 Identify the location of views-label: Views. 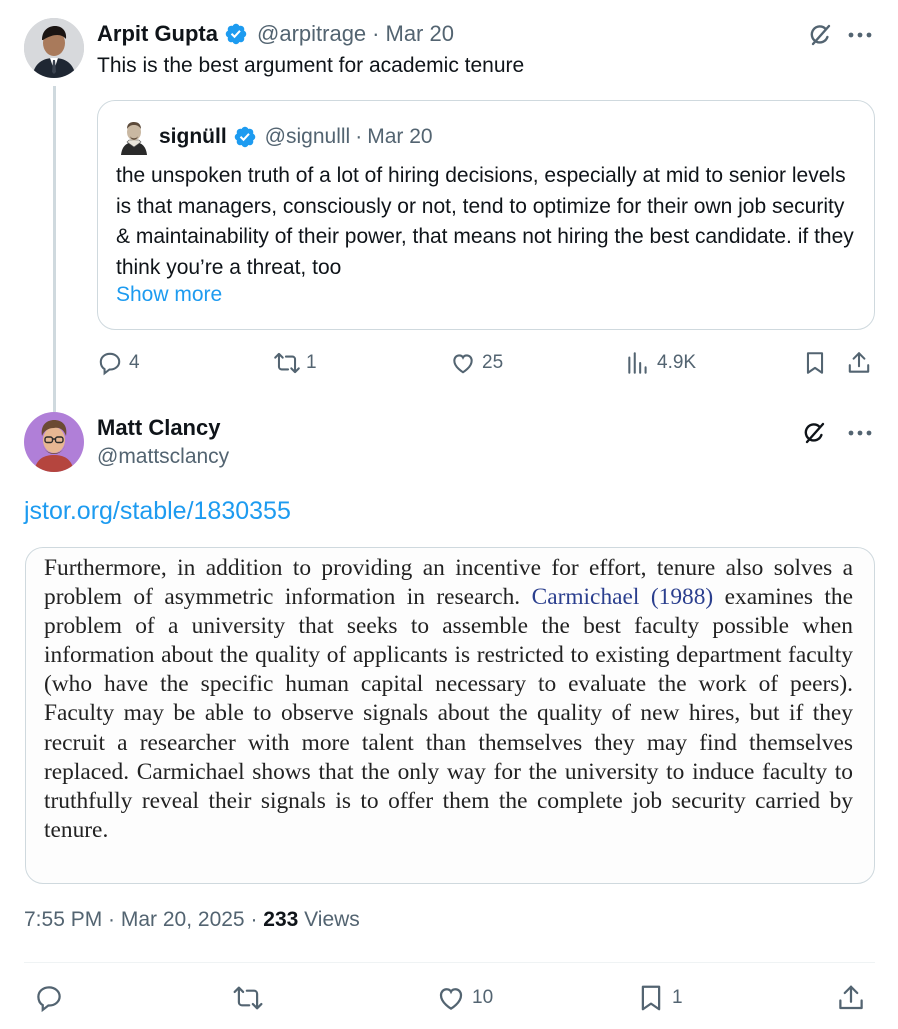
(329, 919).